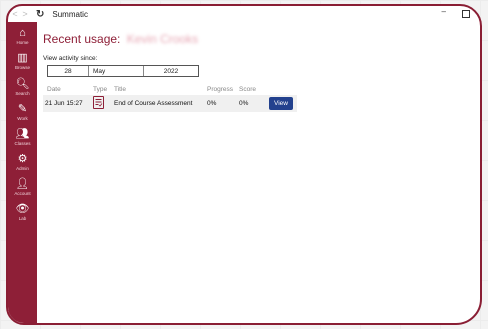 Image resolution: width=488 pixels, height=329 pixels. I want to click on user-name: Kevin Crooks, so click(162, 39).